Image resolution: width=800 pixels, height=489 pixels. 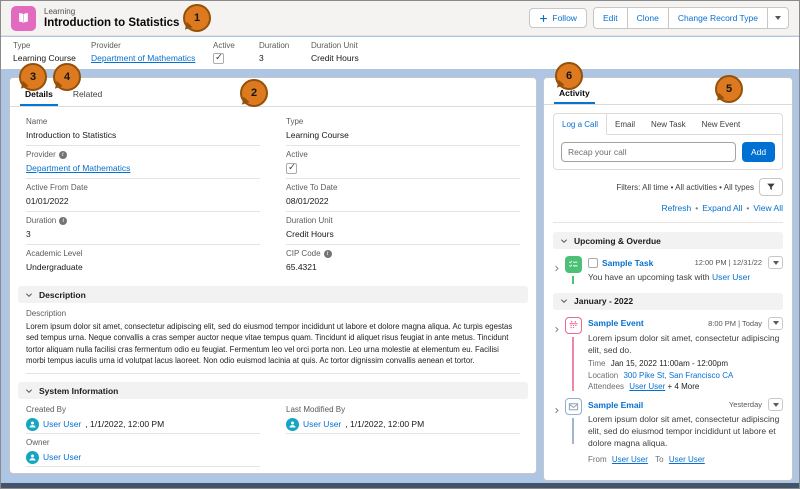 I want to click on highlight-field-provider: Provider Department of Mathematics, so click(x=152, y=55).